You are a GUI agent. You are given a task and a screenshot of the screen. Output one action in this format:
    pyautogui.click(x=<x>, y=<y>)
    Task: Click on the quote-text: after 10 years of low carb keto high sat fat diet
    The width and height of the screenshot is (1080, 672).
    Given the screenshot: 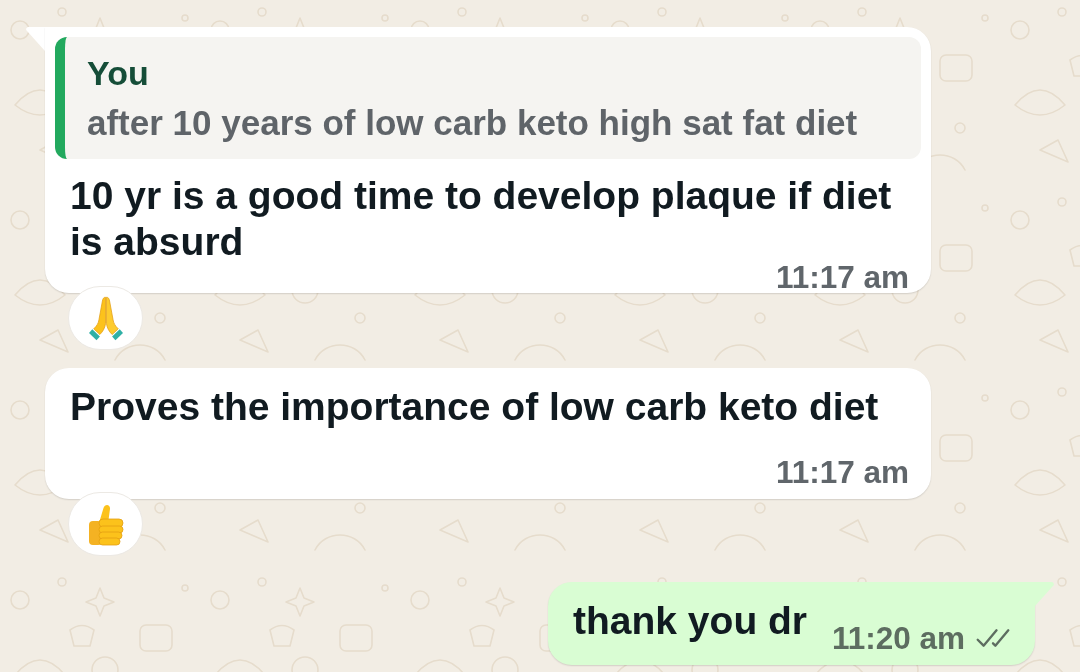 What is the action you would take?
    pyautogui.click(x=473, y=123)
    